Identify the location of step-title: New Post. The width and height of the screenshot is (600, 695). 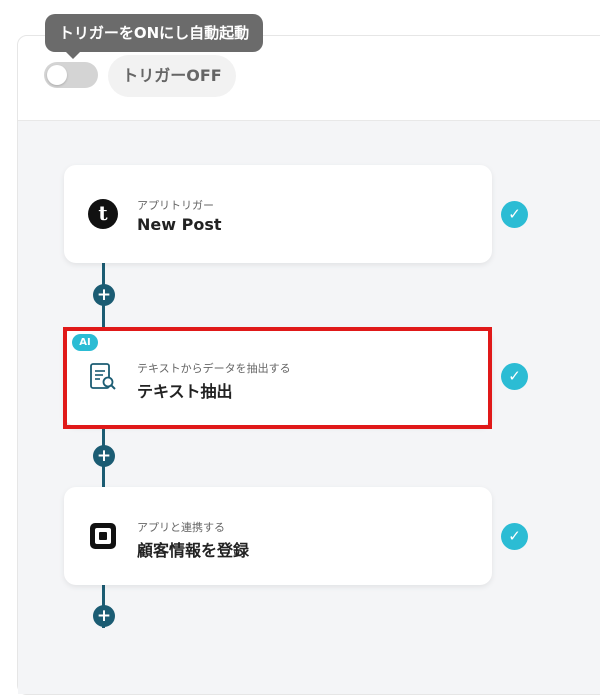
(179, 224).